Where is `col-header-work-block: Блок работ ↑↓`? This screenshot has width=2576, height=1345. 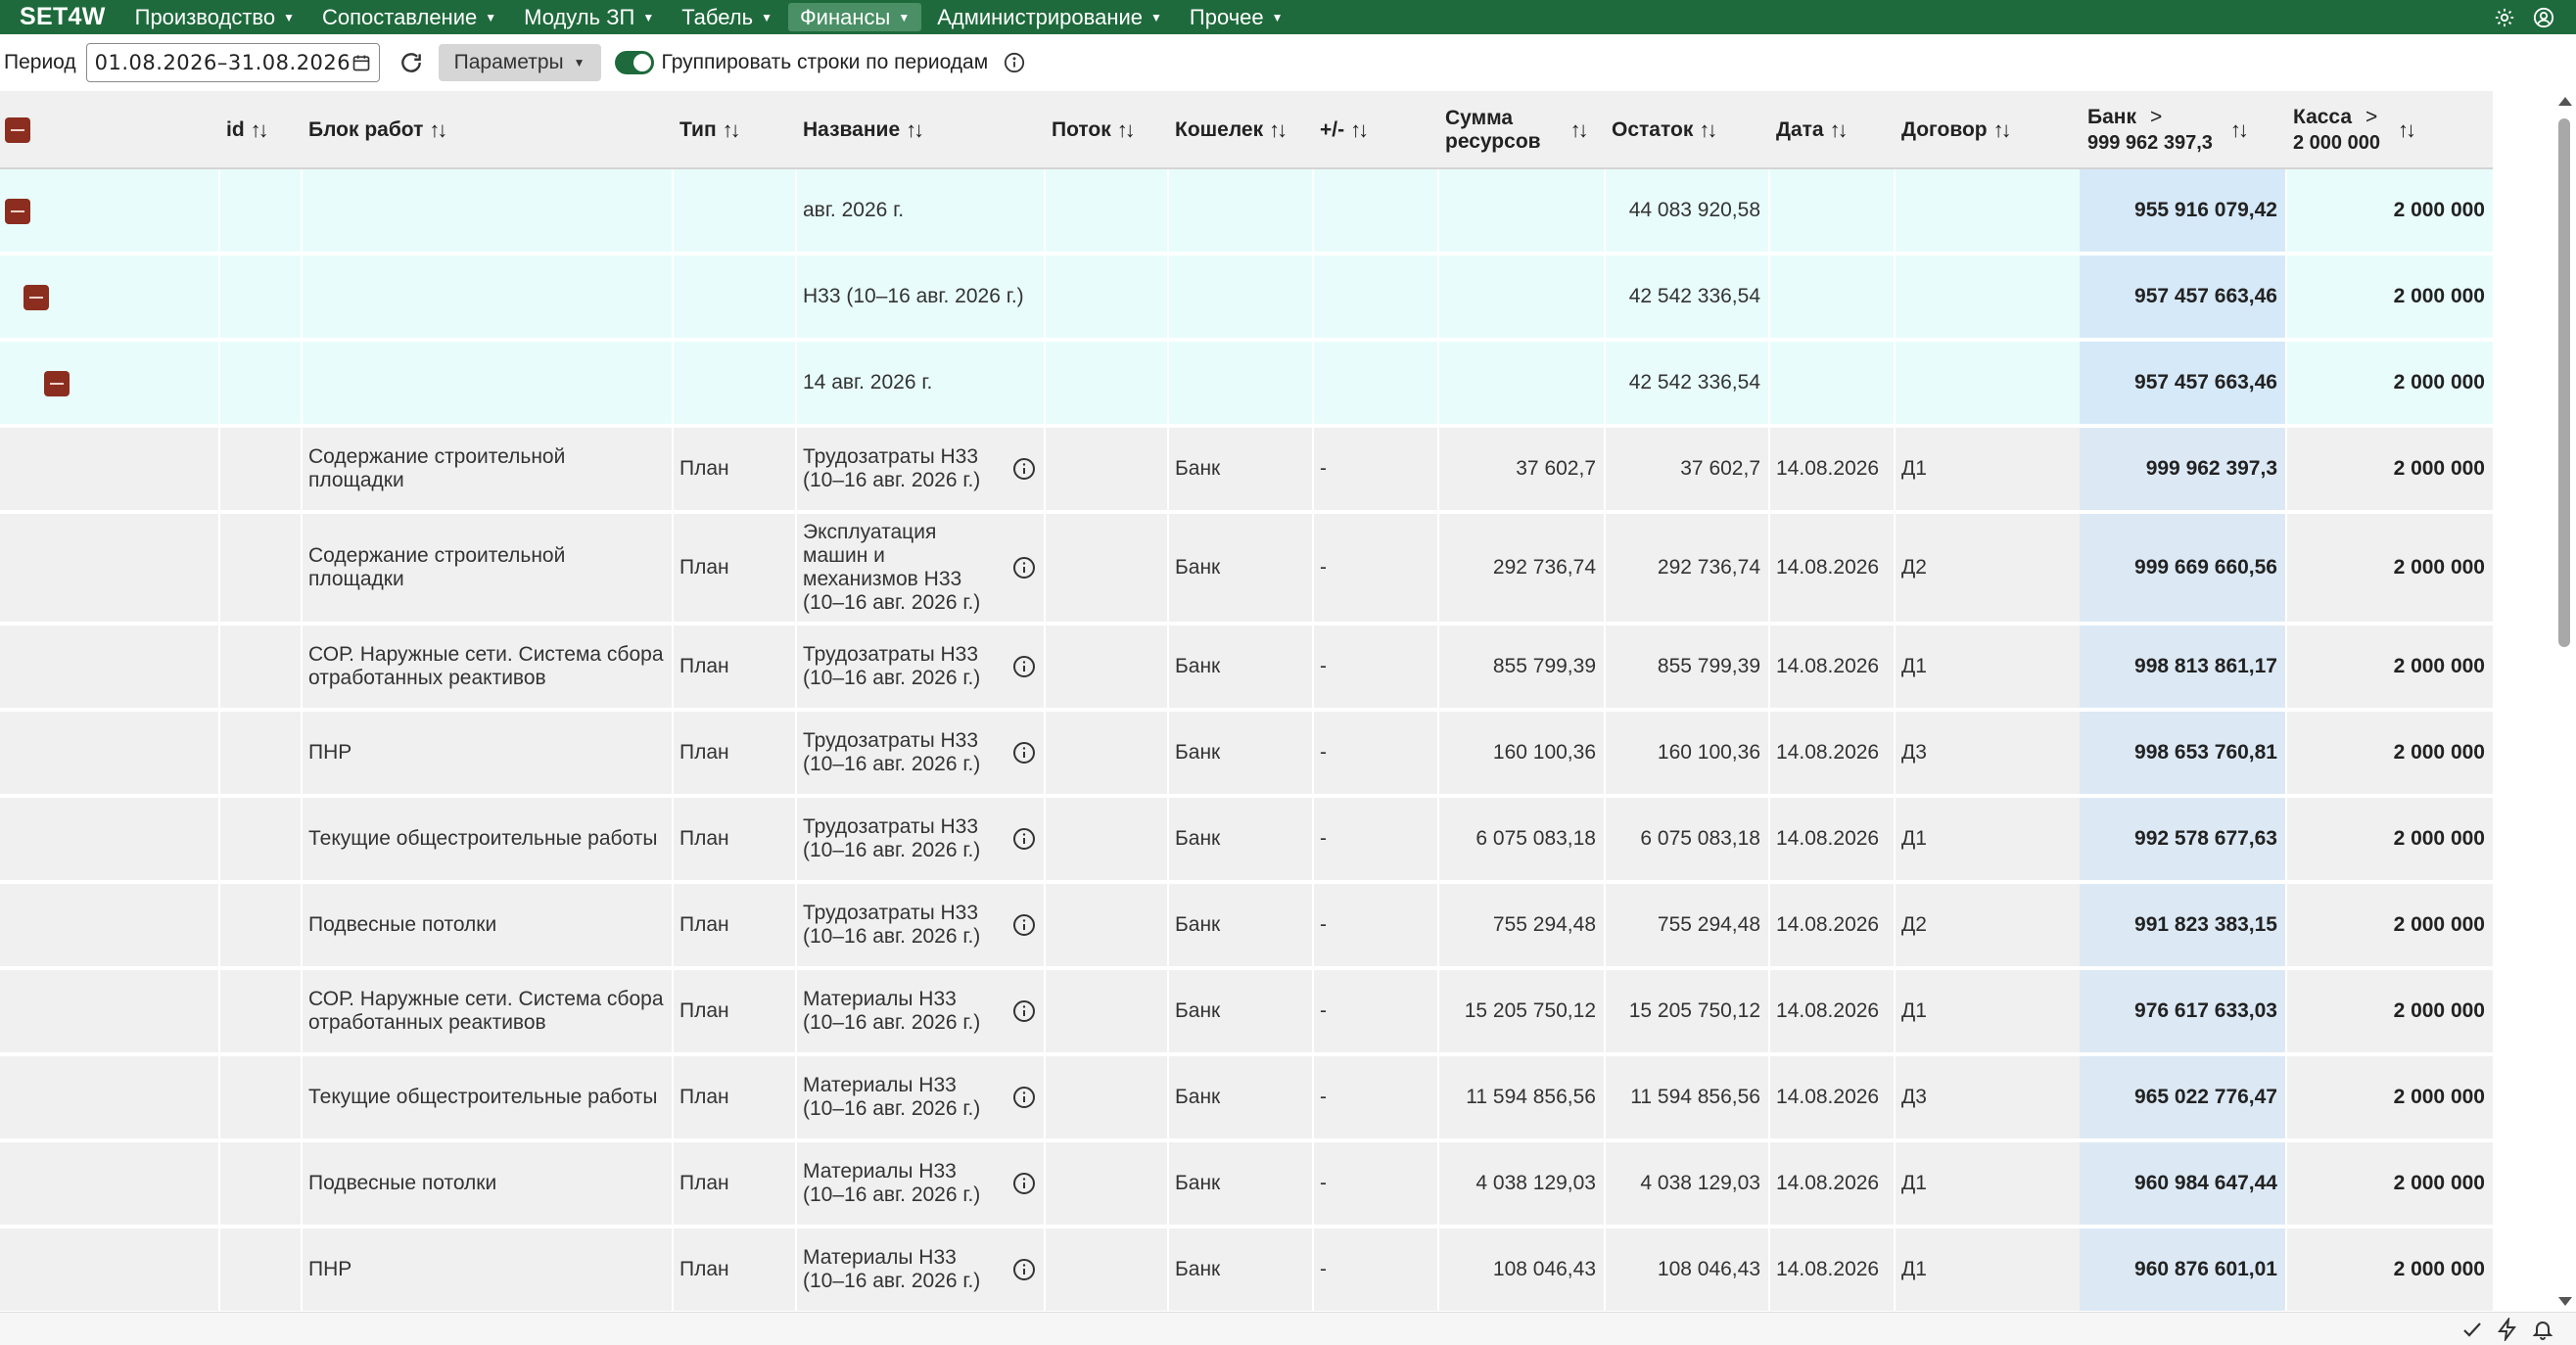
col-header-work-block: Блок работ ↑↓ is located at coordinates (486, 130).